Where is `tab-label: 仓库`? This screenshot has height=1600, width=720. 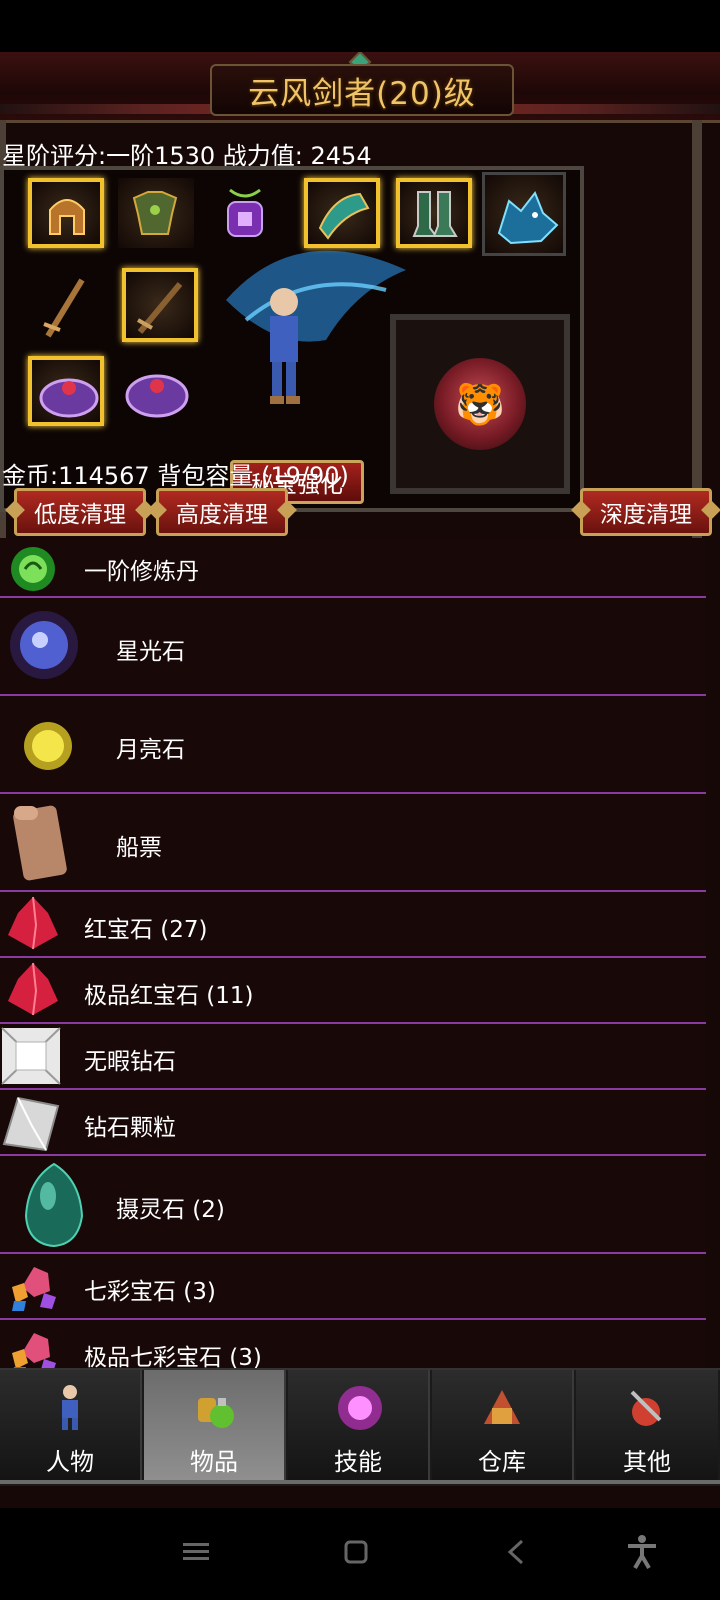
tab-label: 仓库 is located at coordinates (502, 1462).